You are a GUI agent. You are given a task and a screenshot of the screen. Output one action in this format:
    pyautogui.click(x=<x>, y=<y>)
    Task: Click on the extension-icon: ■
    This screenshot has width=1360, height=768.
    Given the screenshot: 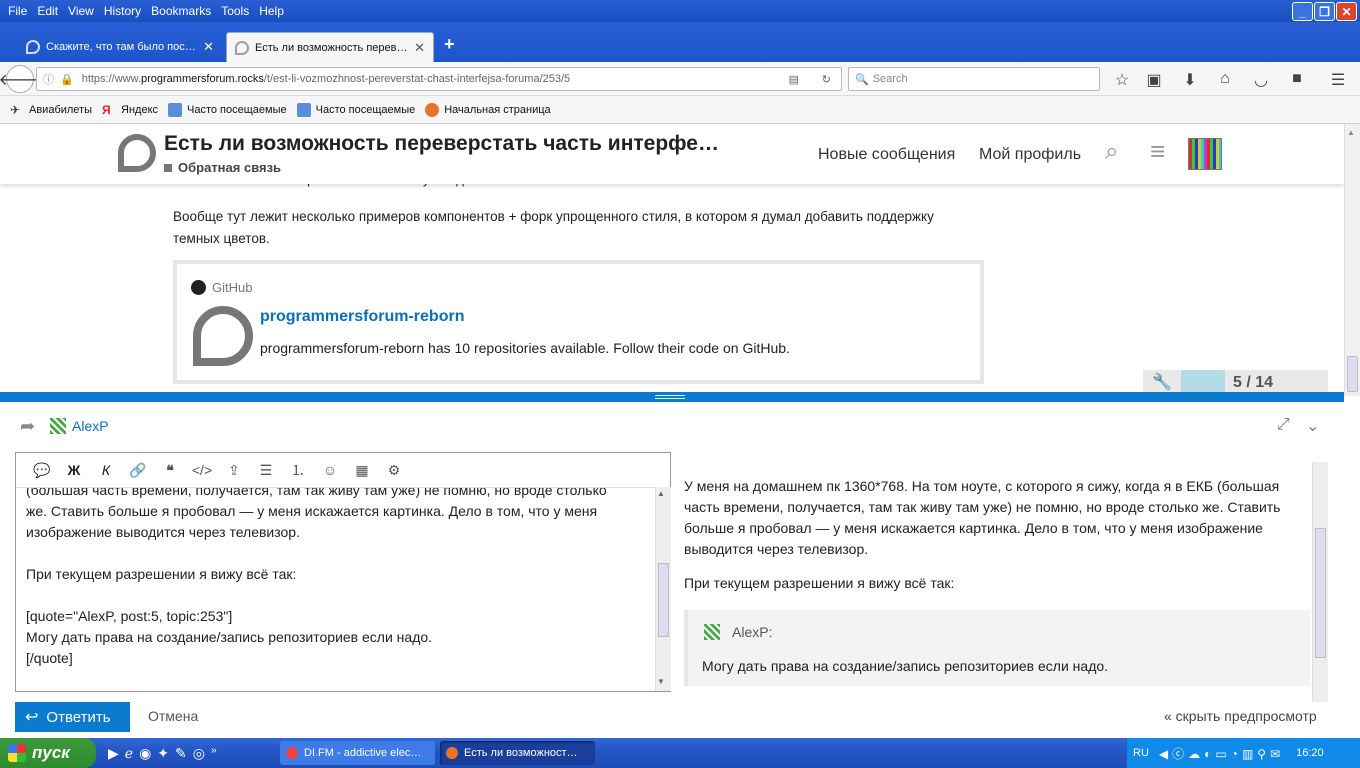 What is the action you would take?
    pyautogui.click(x=1297, y=79)
    